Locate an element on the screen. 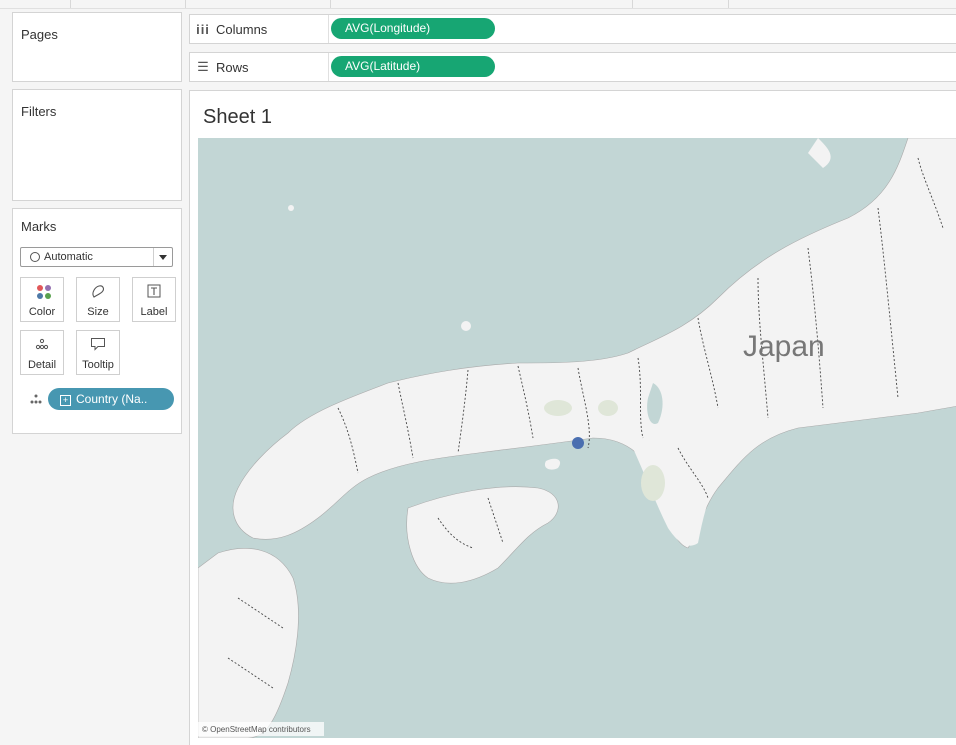 This screenshot has height=745, width=956. top-toolbar-strip is located at coordinates (478, 4).